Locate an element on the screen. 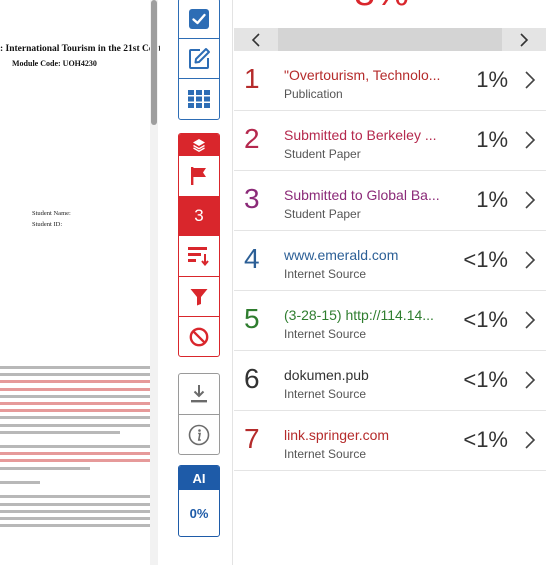  overall-similarity: 8% is located at coordinates (381, 6).